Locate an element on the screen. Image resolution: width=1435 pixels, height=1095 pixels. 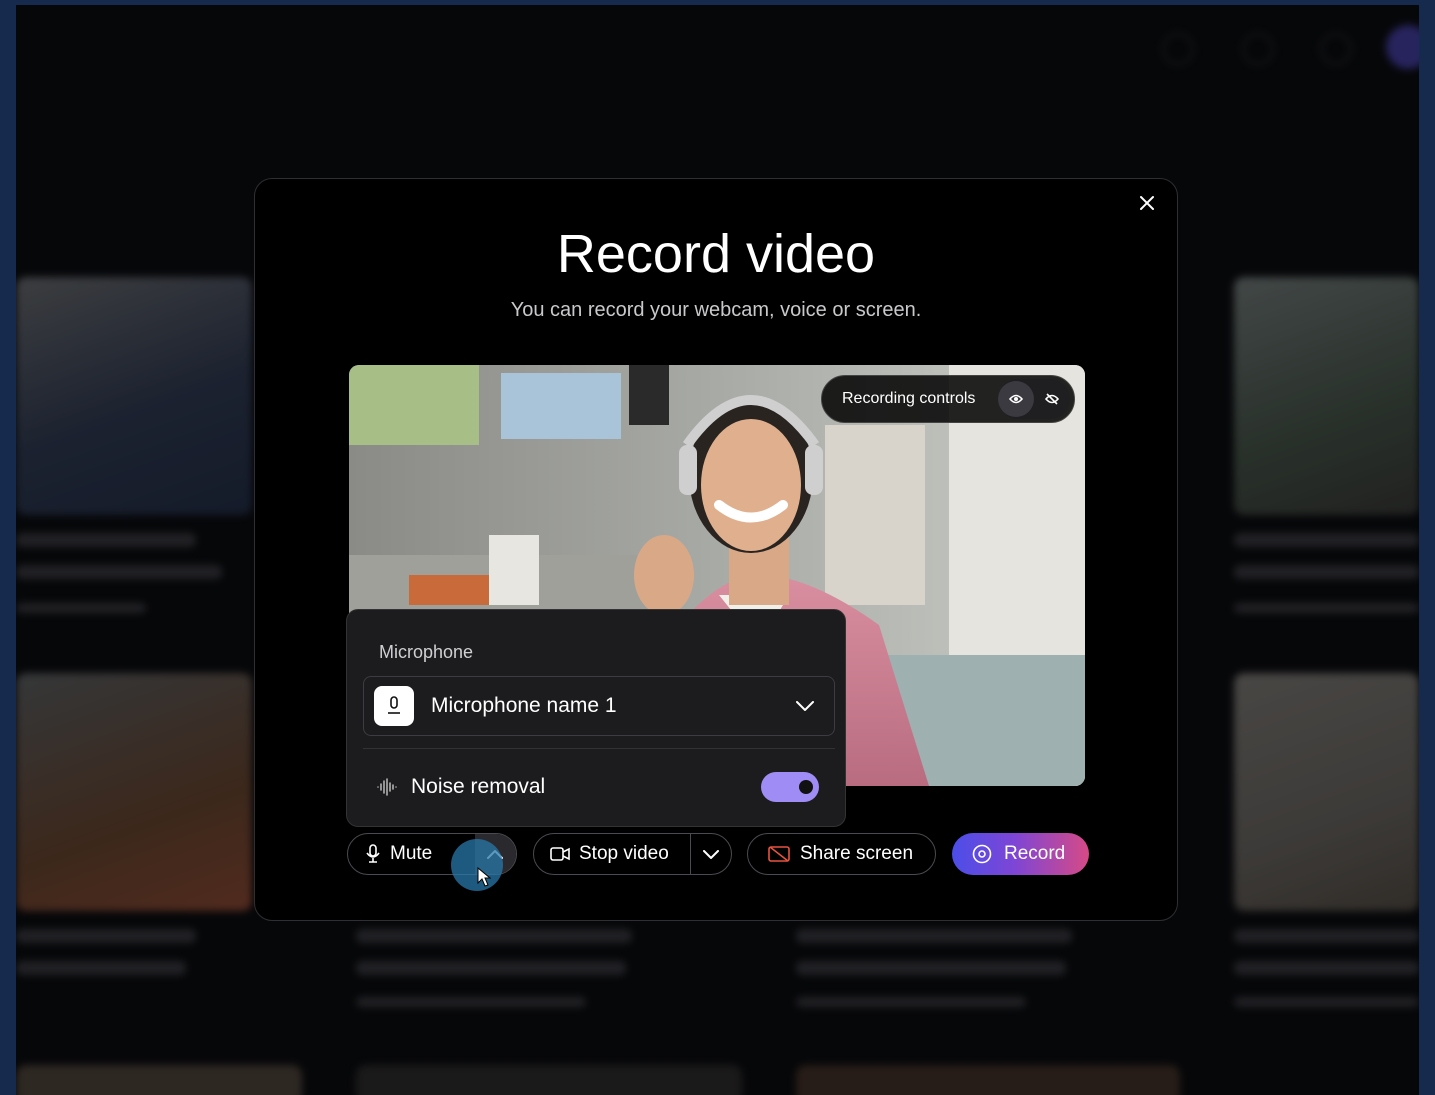
stop-video-button: Stop video is located at coordinates (612, 854).